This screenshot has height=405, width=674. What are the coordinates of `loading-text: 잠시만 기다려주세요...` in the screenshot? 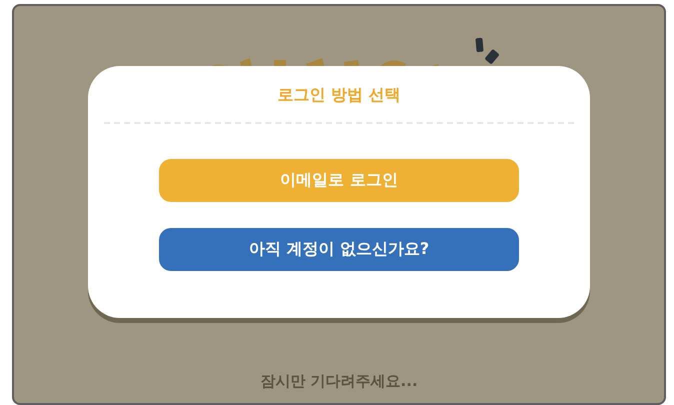 It's located at (339, 381).